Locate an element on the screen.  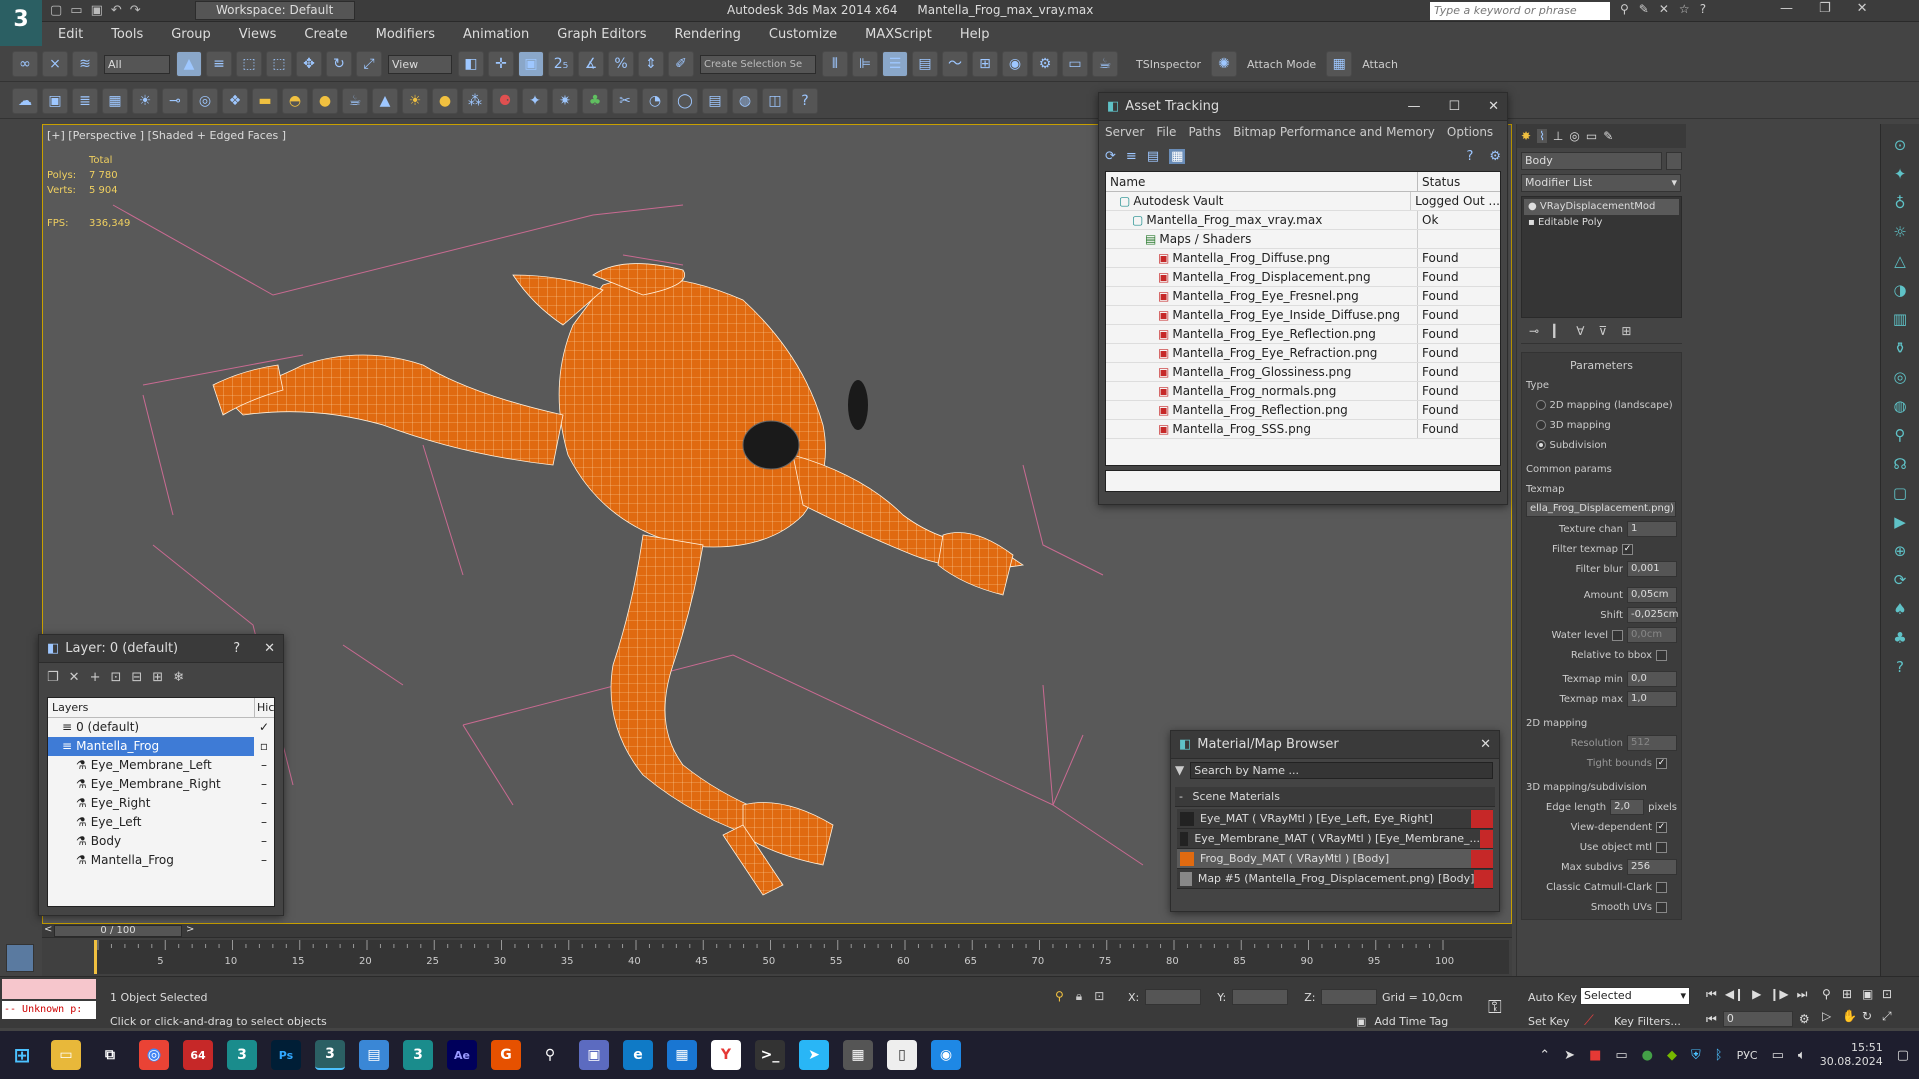
maximize-viewport-icon: ⤢ is located at coordinates (1892, 1016).